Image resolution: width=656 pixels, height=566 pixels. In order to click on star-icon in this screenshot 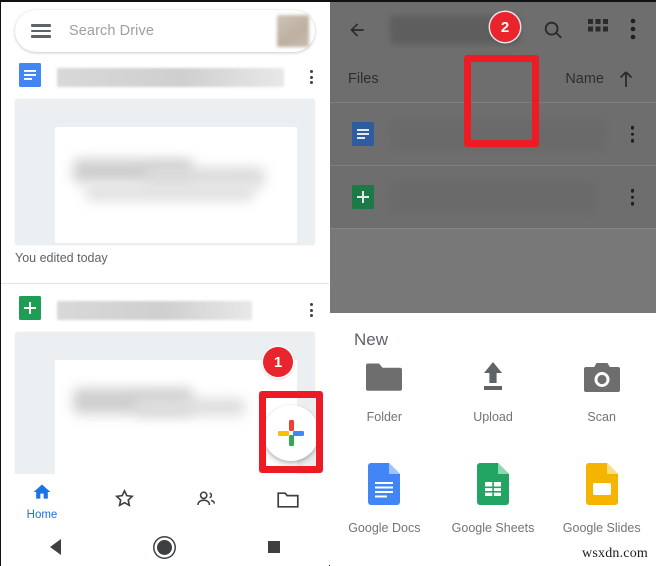, I will do `click(124, 501)`.